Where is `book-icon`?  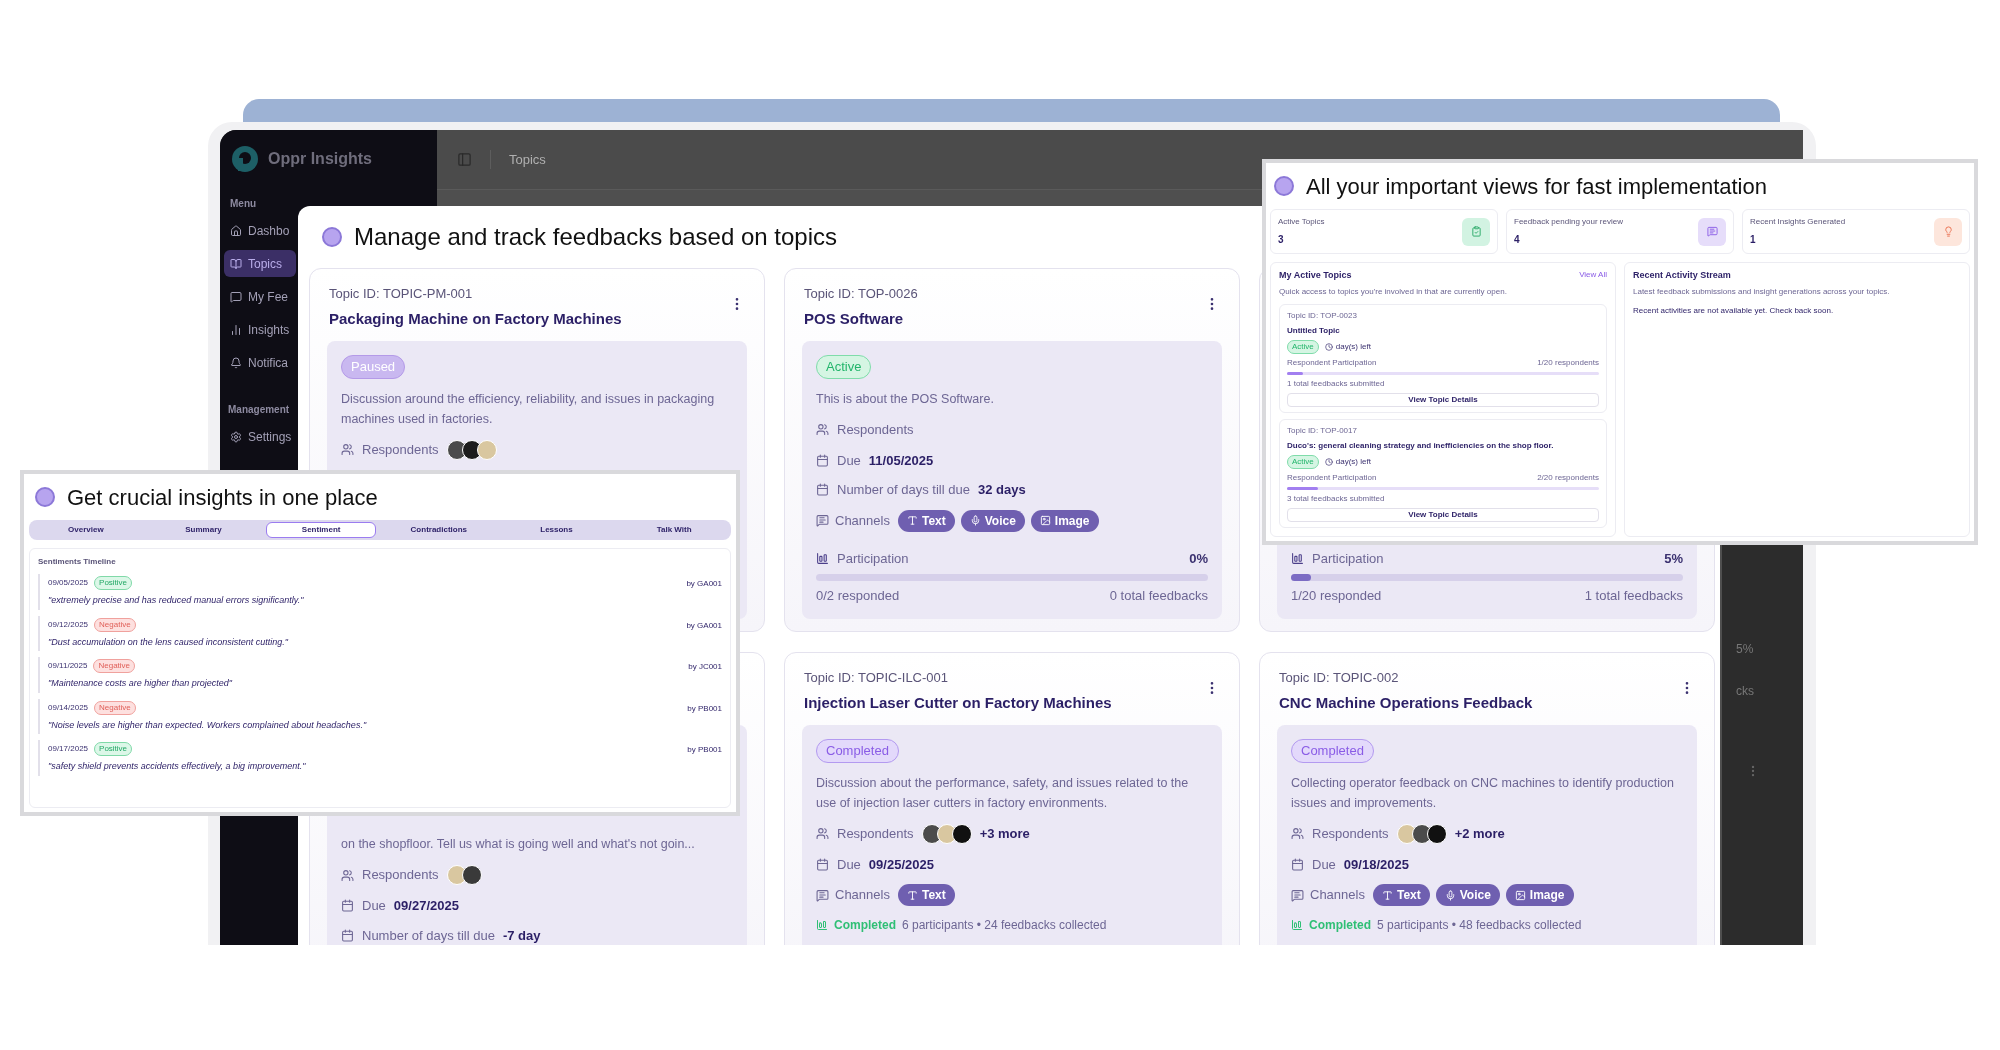
book-icon is located at coordinates (236, 263).